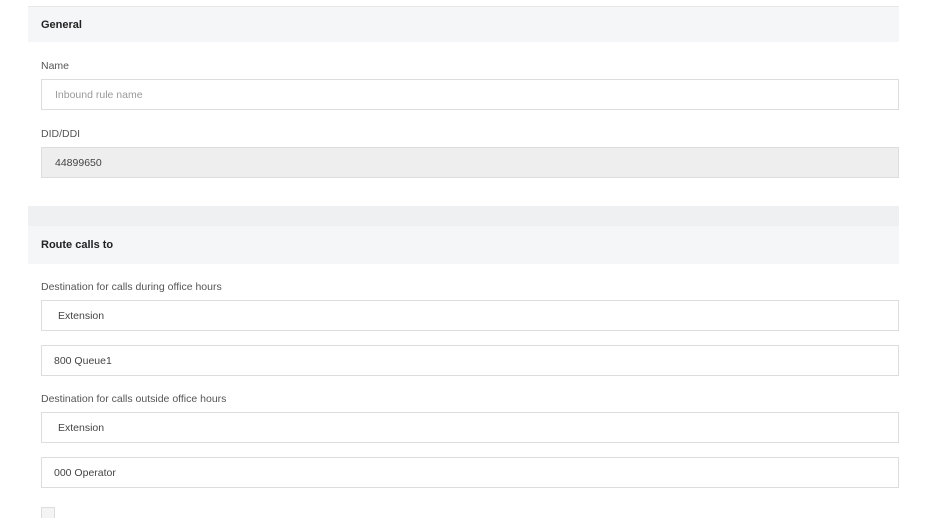 The height and width of the screenshot is (518, 947). What do you see at coordinates (81, 427) in the screenshot?
I see `outside-hours-type-value: Extension` at bounding box center [81, 427].